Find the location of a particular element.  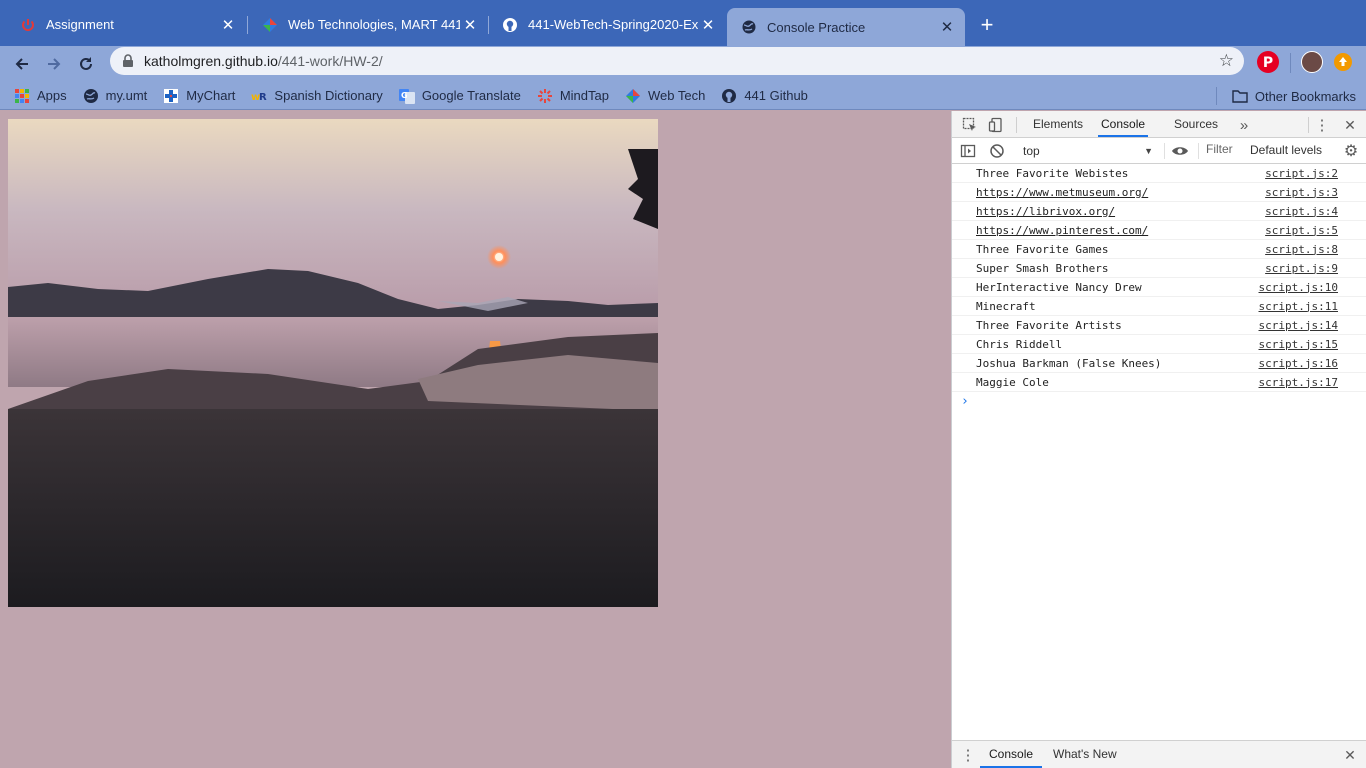

console-toolbar: top ▼ Filter Default levels ⚙ is located at coordinates (1159, 151).